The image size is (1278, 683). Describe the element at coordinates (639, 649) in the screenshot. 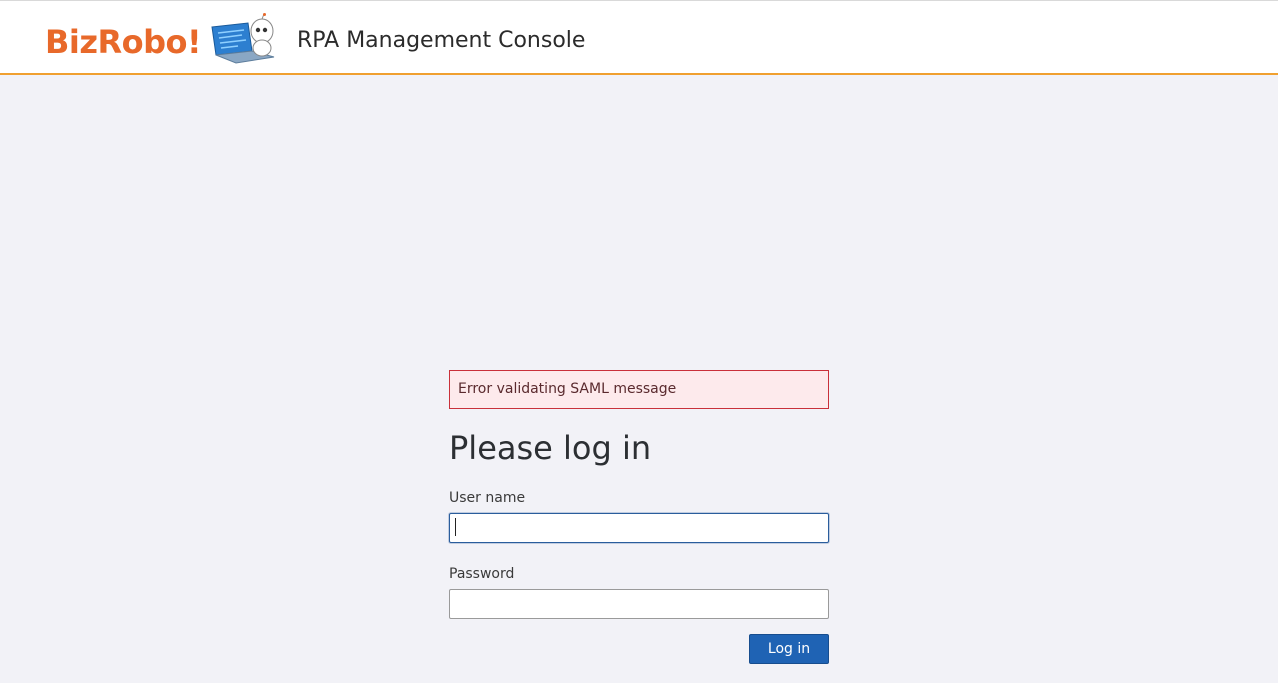

I see `form-actions: Log in` at that location.